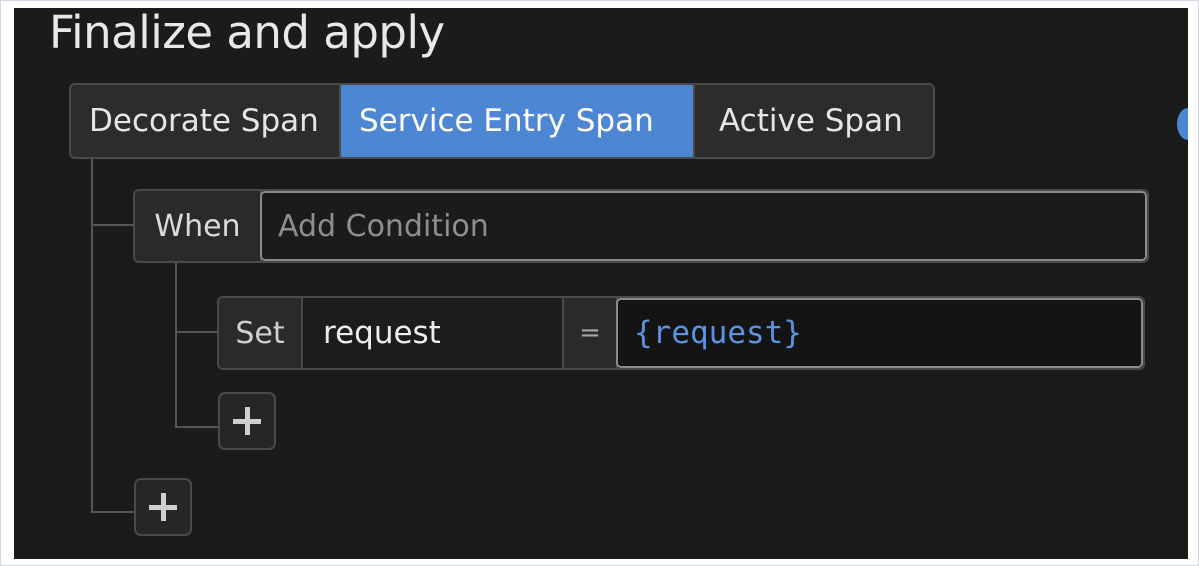 This screenshot has width=1199, height=566. What do you see at coordinates (163, 507) in the screenshot?
I see `add-rule-button` at bounding box center [163, 507].